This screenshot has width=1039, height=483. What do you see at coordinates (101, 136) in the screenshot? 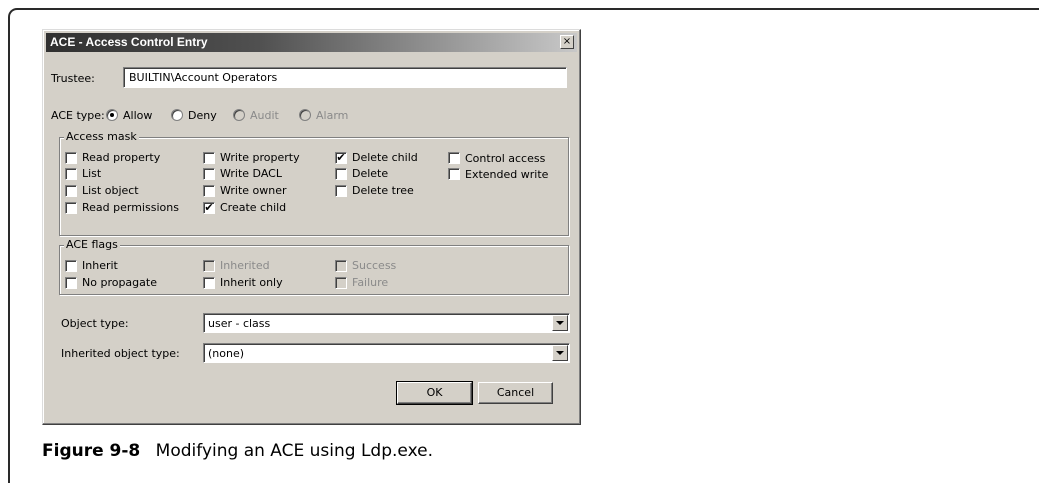
I see `access-mask-title: Access mask` at bounding box center [101, 136].